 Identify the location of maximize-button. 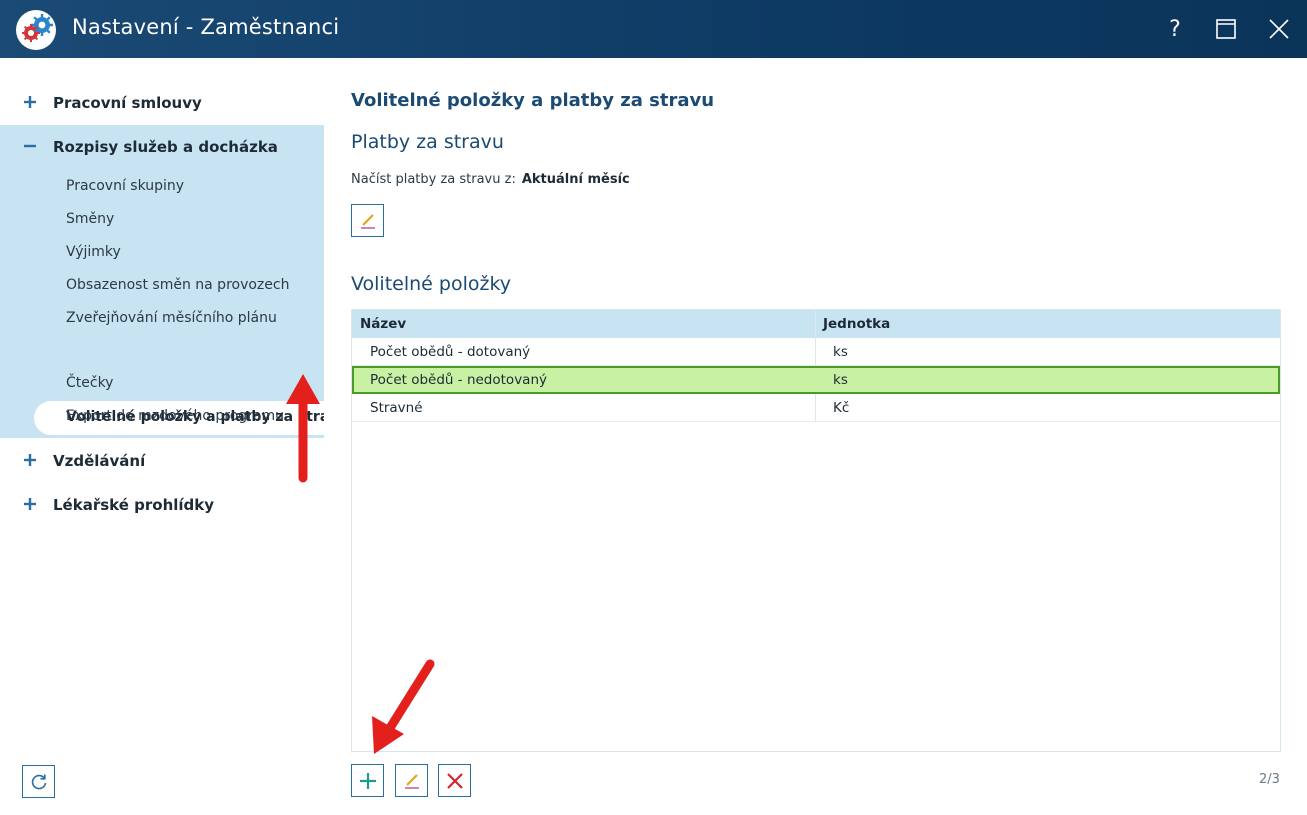
(1226, 29).